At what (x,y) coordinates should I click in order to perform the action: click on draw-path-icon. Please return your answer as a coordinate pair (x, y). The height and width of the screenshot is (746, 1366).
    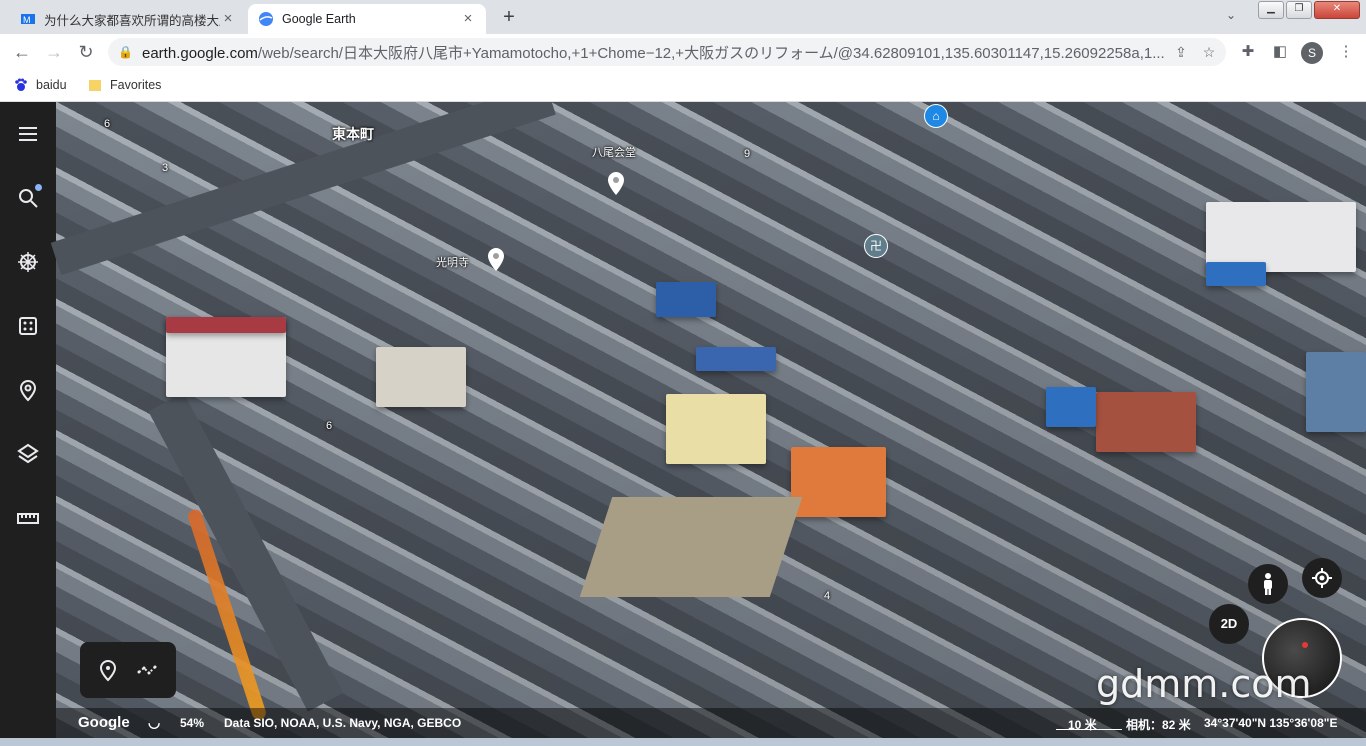
    Looking at the image, I should click on (148, 670).